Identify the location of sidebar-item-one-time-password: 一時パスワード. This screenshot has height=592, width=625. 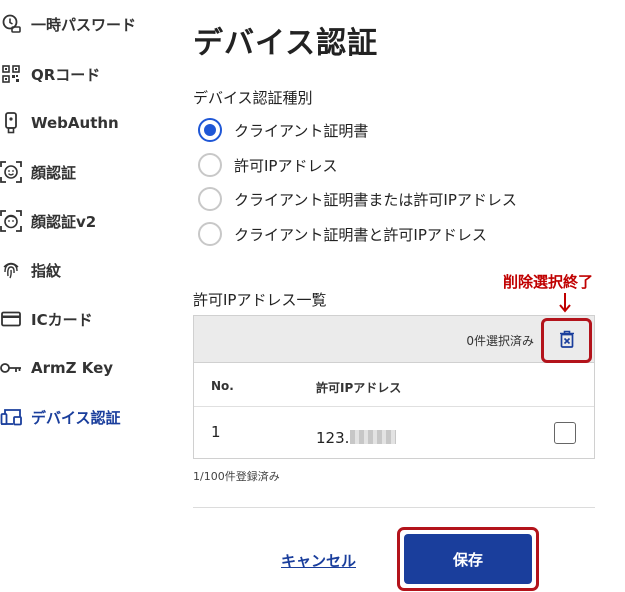
(68, 24).